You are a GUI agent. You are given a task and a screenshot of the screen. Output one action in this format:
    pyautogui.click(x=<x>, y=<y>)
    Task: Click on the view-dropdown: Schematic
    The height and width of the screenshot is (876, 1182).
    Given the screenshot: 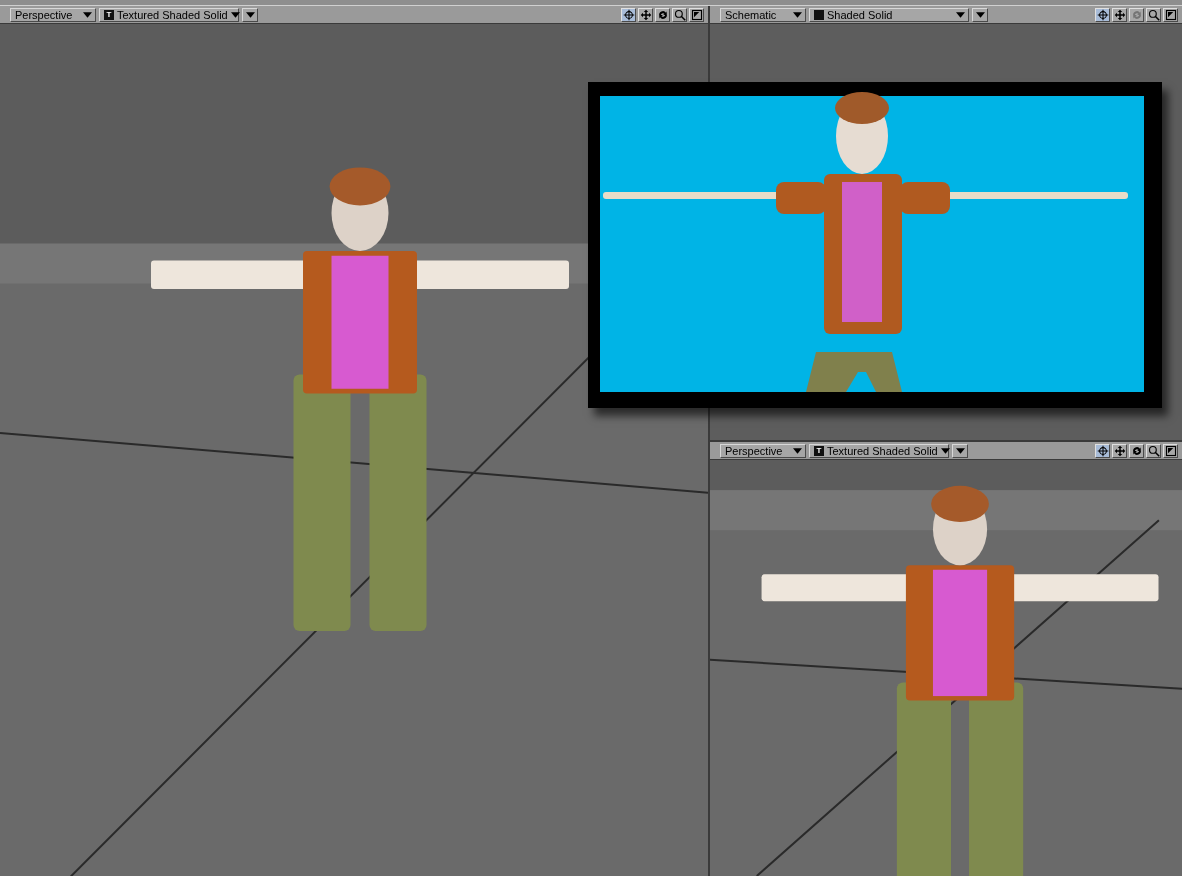 What is the action you would take?
    pyautogui.click(x=763, y=14)
    